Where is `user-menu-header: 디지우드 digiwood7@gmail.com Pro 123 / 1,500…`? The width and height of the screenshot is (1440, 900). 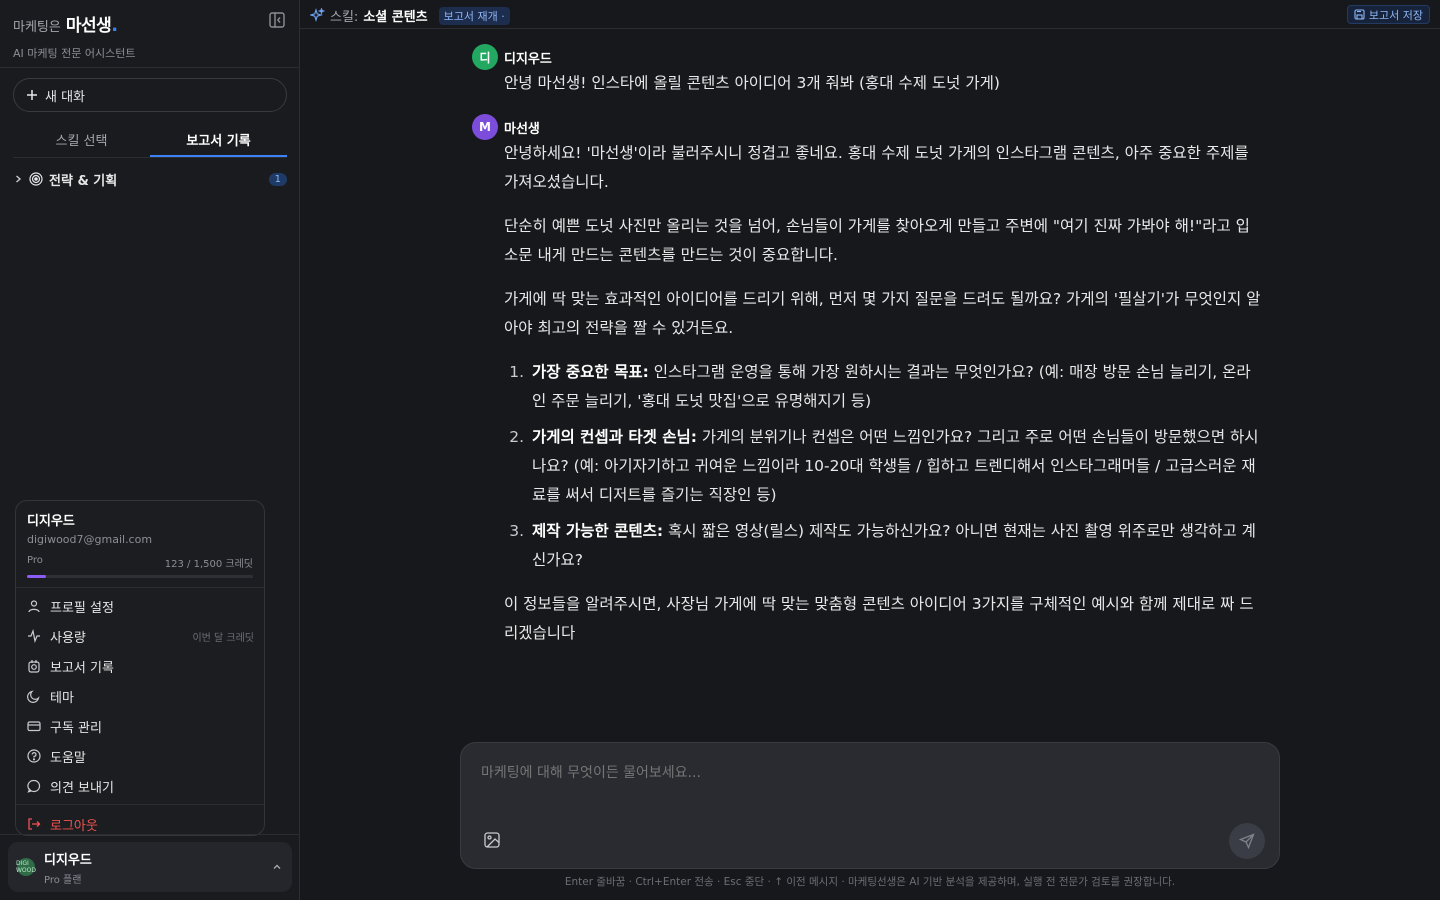
user-menu-header: 디지우드 digiwood7@gmail.com Pro 123 / 1,500… is located at coordinates (140, 539).